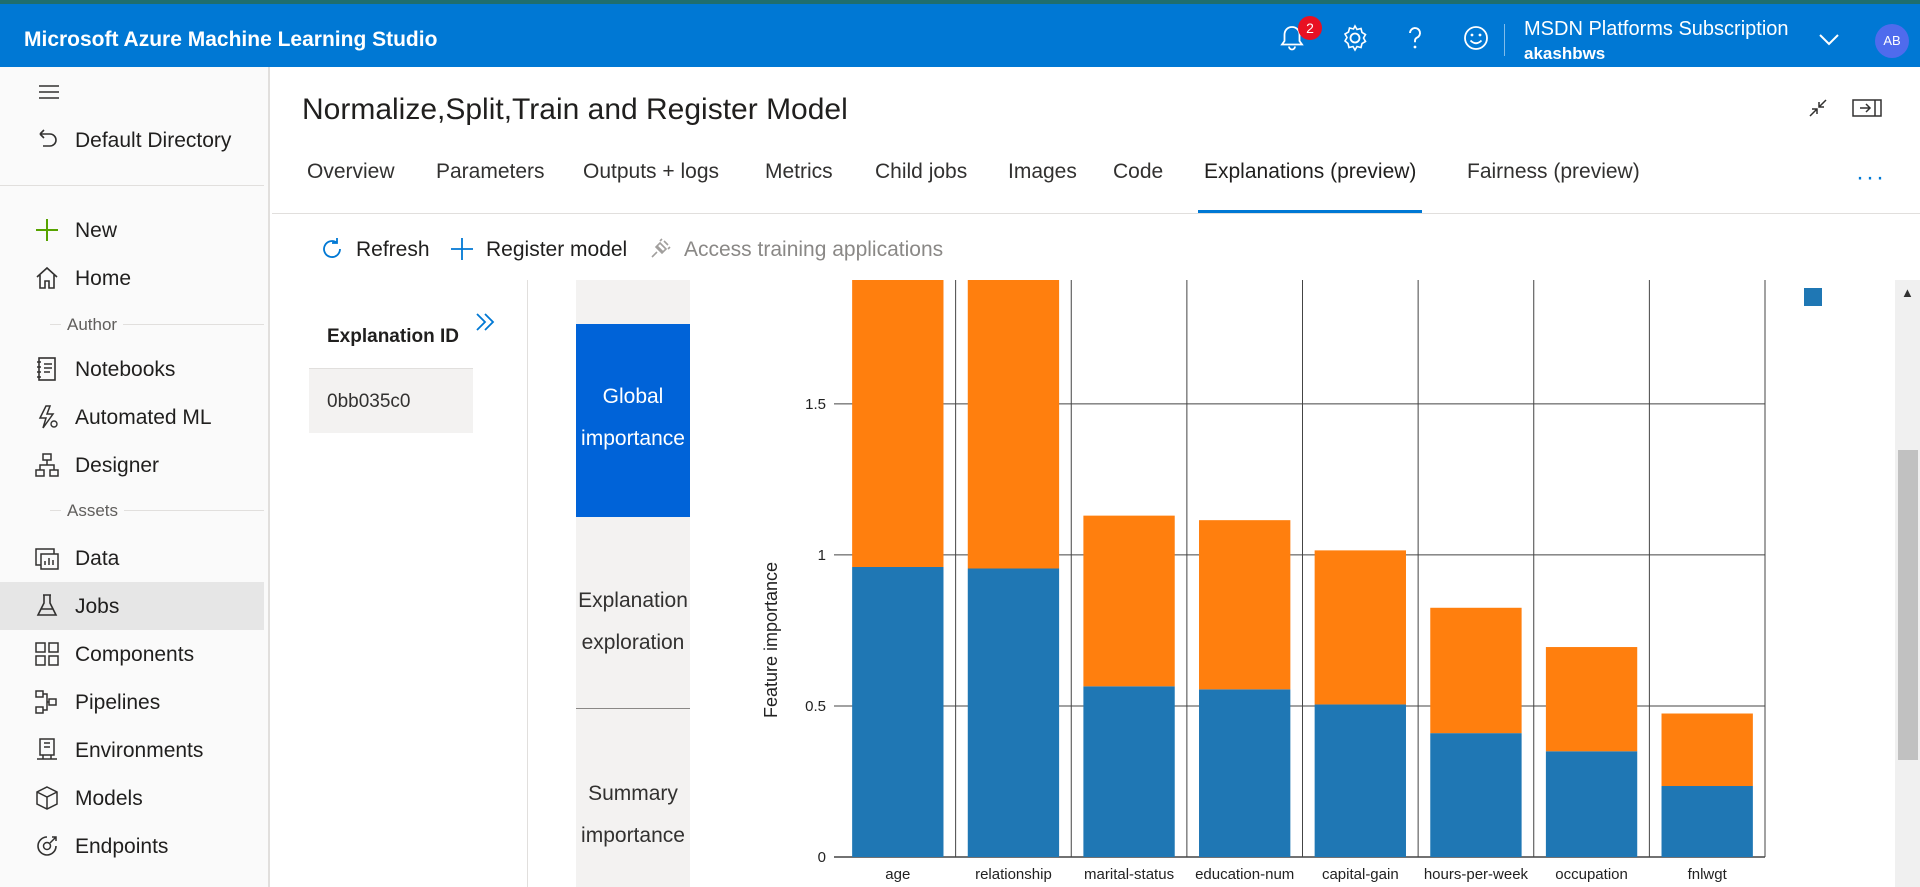 The image size is (1920, 887). What do you see at coordinates (49, 92) in the screenshot?
I see `hamburger-menu-icon` at bounding box center [49, 92].